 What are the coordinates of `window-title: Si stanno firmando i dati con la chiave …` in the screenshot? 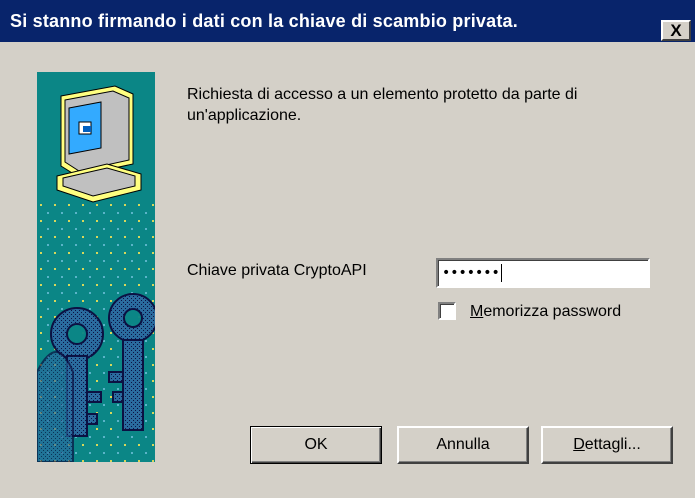 It's located at (264, 21).